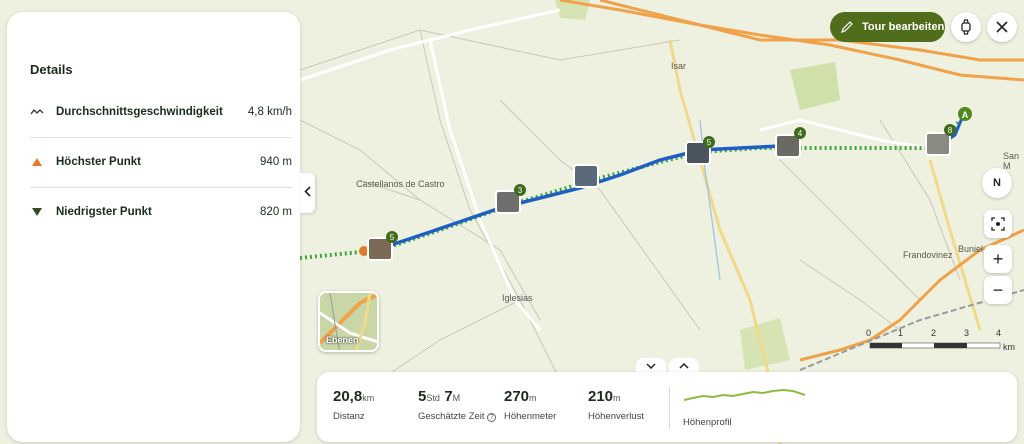 The height and width of the screenshot is (444, 1024). I want to click on stat-time: 5Std 7M Geschätzte Zeit ?, so click(457, 405).